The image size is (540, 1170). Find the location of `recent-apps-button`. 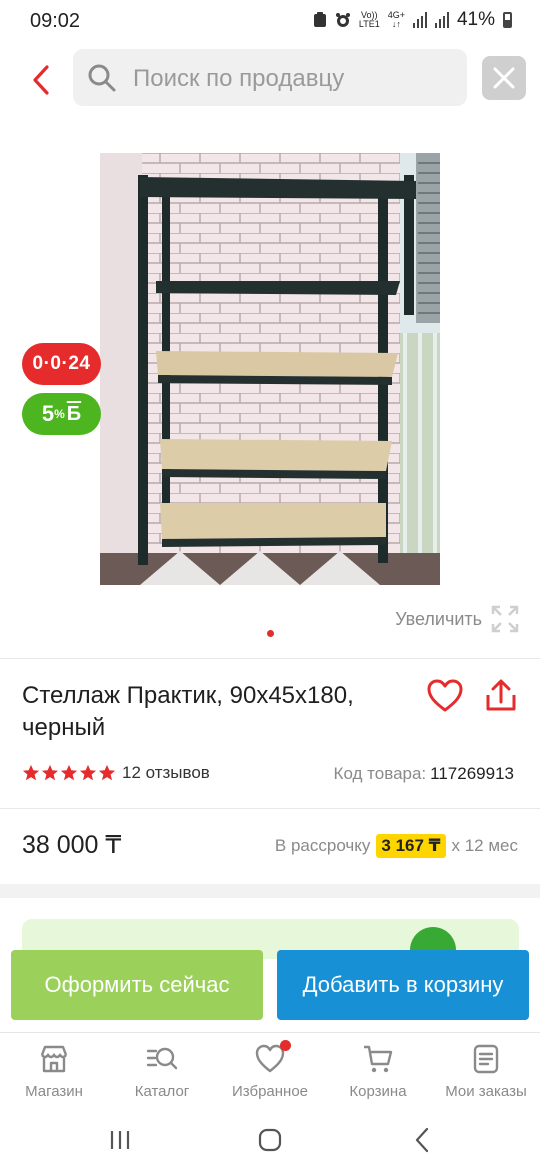

recent-apps-button is located at coordinates (120, 1140).